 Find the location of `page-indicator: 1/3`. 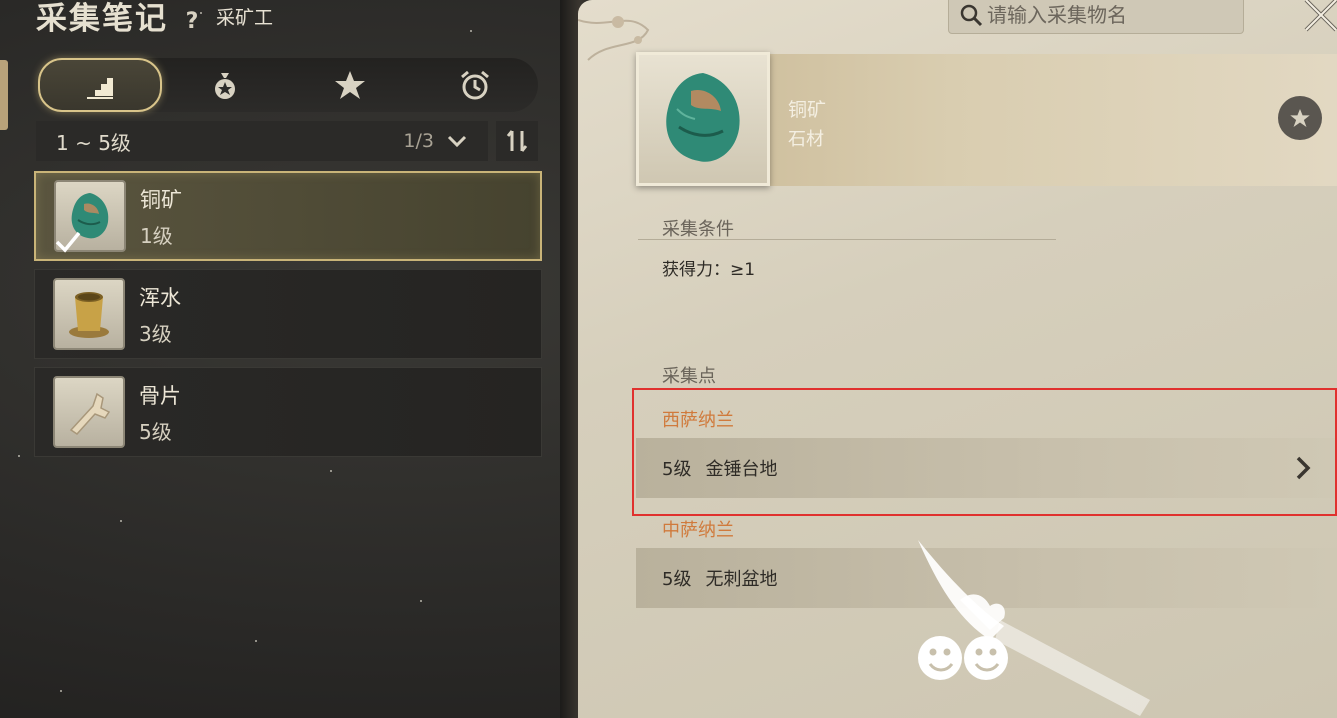

page-indicator: 1/3 is located at coordinates (418, 141).